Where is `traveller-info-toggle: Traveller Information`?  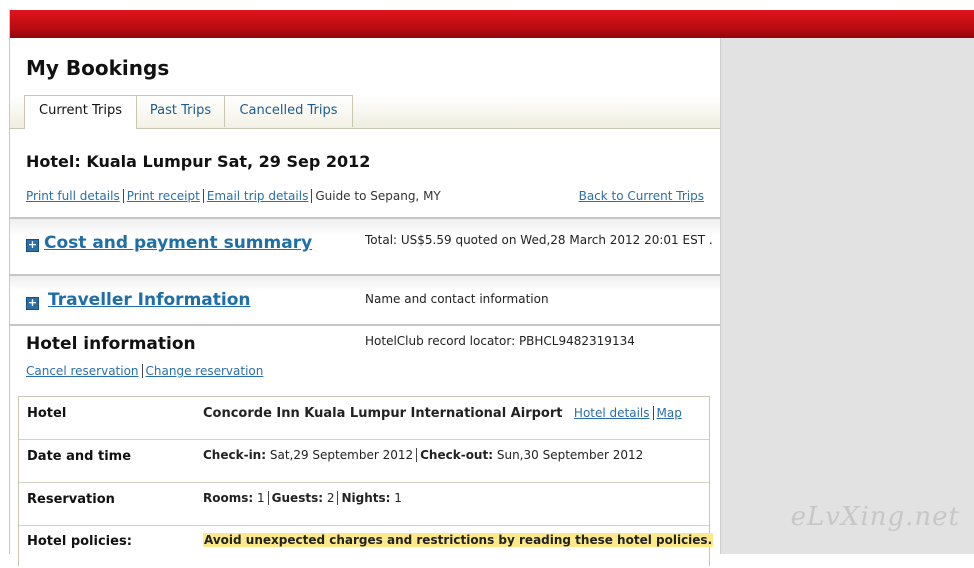
traveller-info-toggle: Traveller Information is located at coordinates (149, 300).